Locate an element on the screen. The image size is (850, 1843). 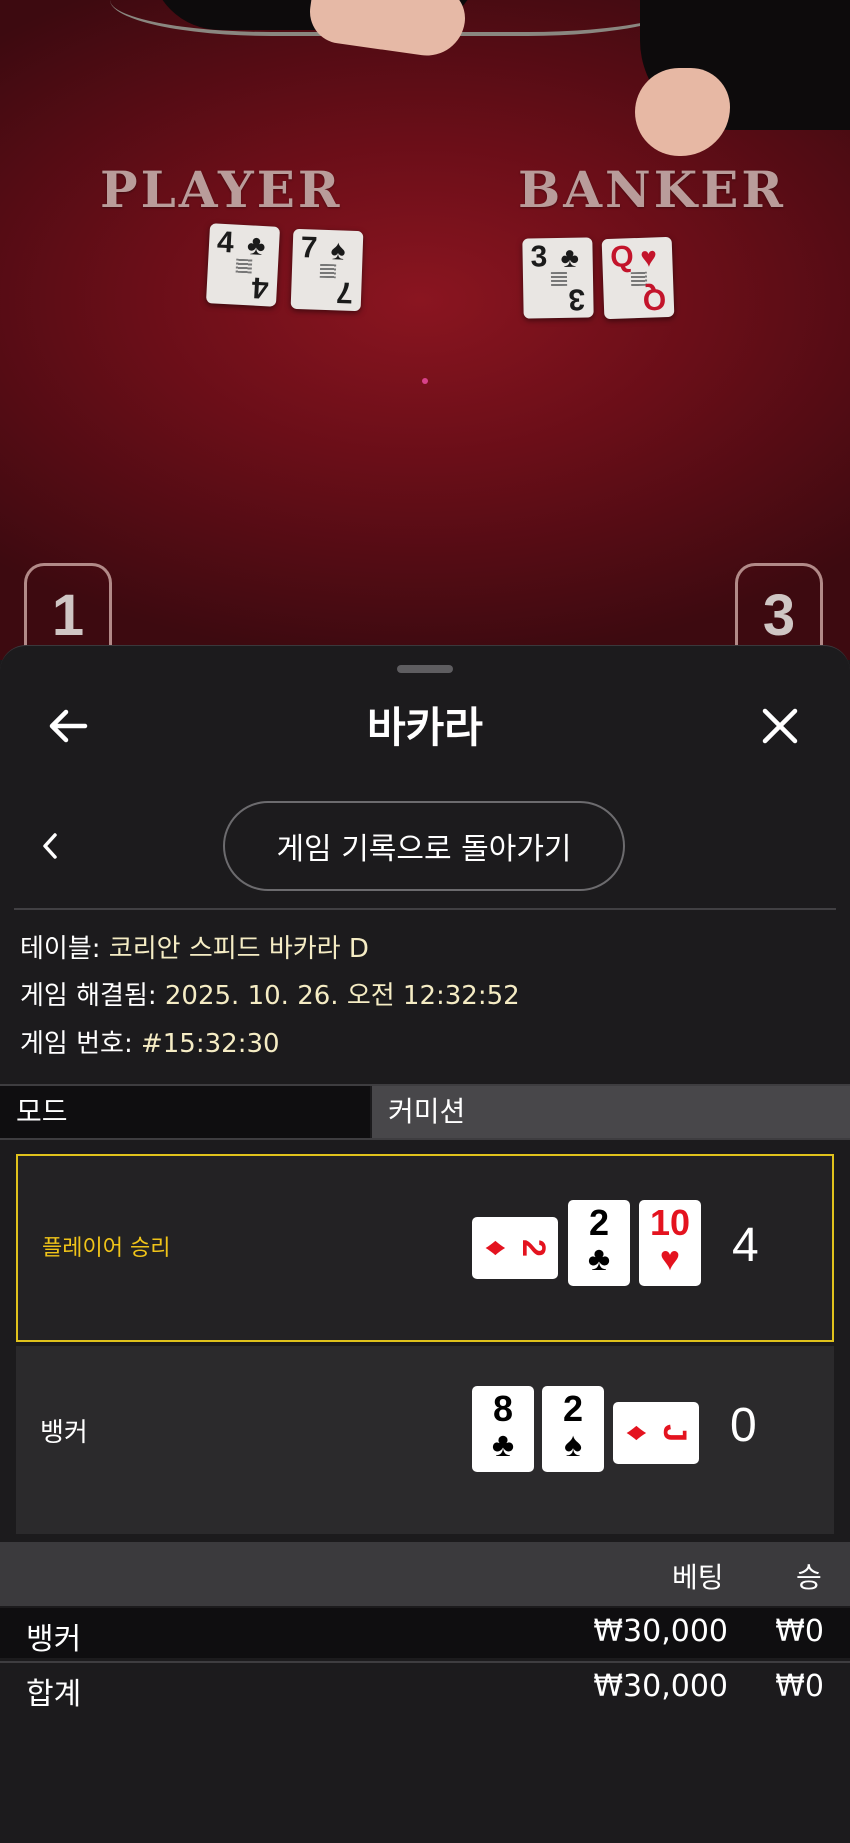
player-result-box: 플레이어 승리 2 ♦ 2 ♣ 10 ♥ 4 is located at coordinates (425, 1248).